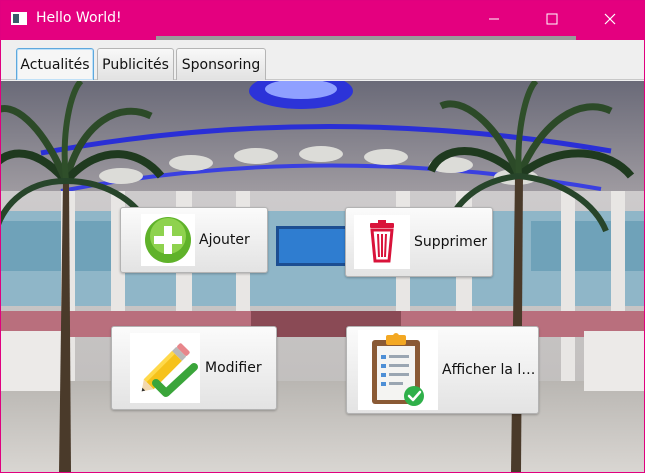  Describe the element at coordinates (224, 240) in the screenshot. I see `add-button-label: Ajouter` at that location.